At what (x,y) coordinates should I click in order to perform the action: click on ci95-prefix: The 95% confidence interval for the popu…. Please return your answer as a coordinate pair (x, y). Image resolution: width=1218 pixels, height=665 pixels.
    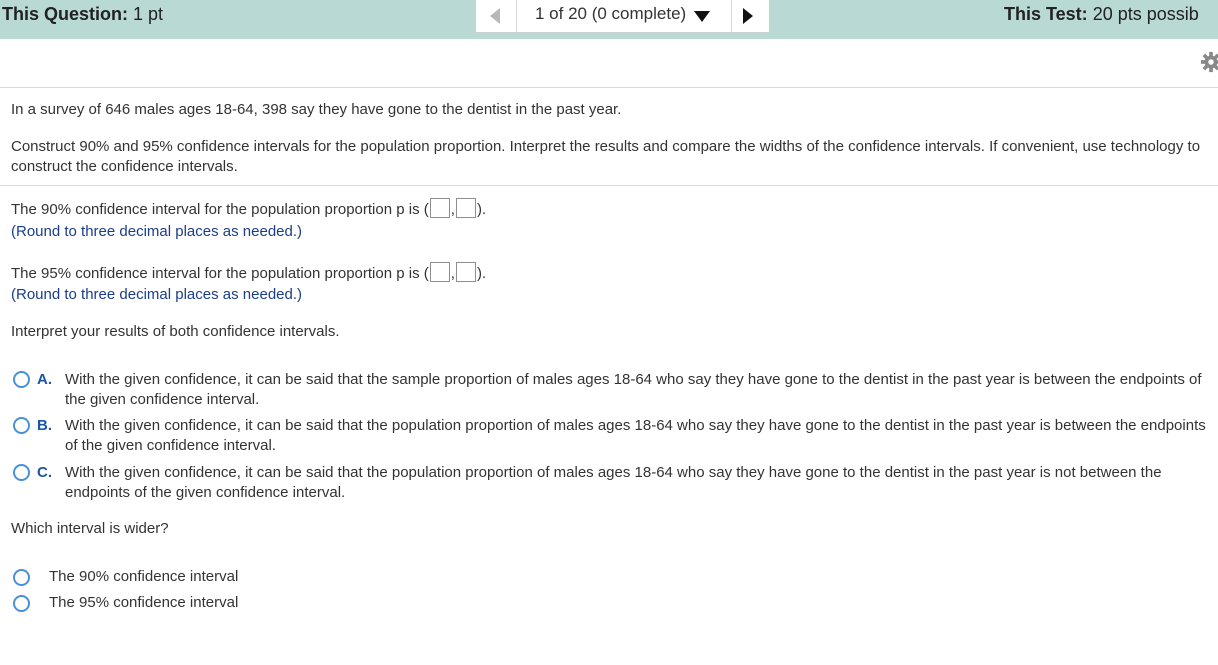
    Looking at the image, I should click on (220, 273).